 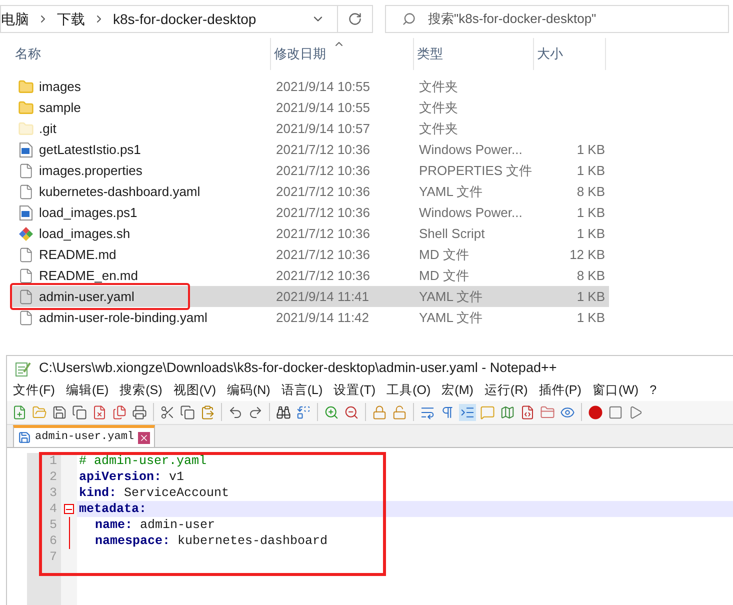 I want to click on file-row: load_images.ps1 2021/7/12 10:36 Windows Power... 1 KB, so click(x=310, y=212).